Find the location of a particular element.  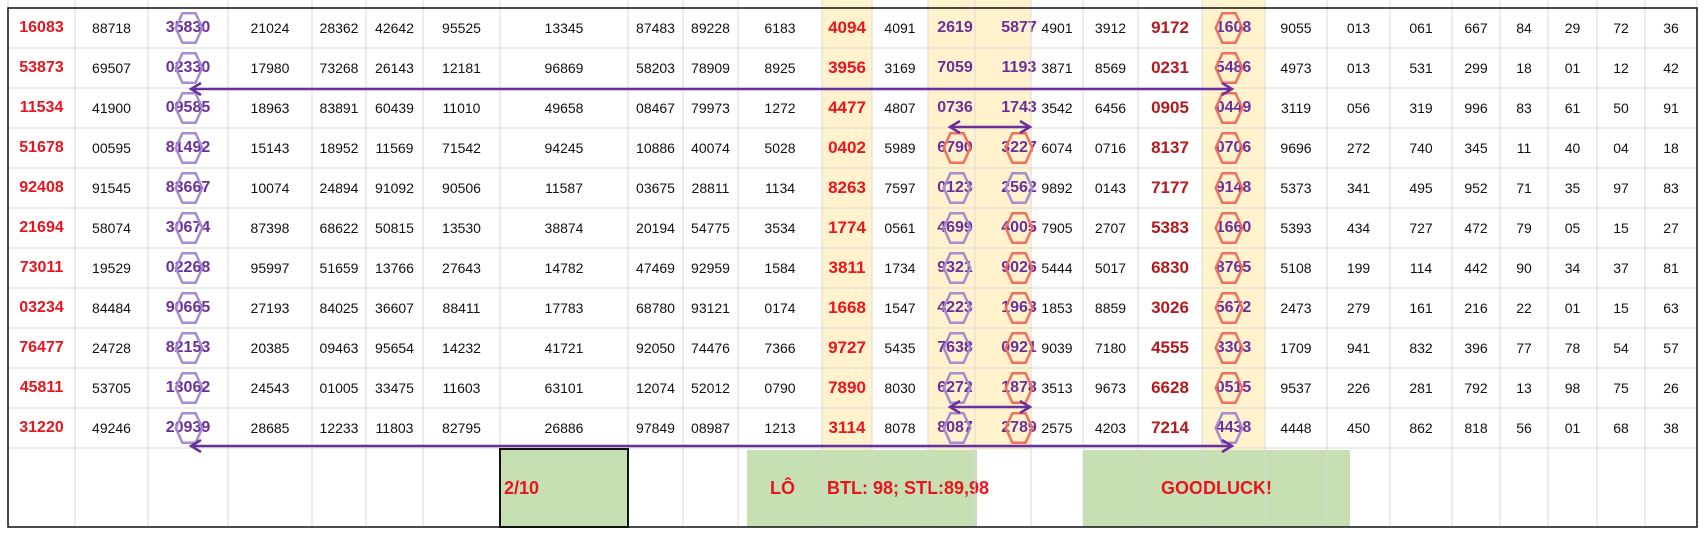

col-3digit-c-cell: 216 is located at coordinates (1476, 308).